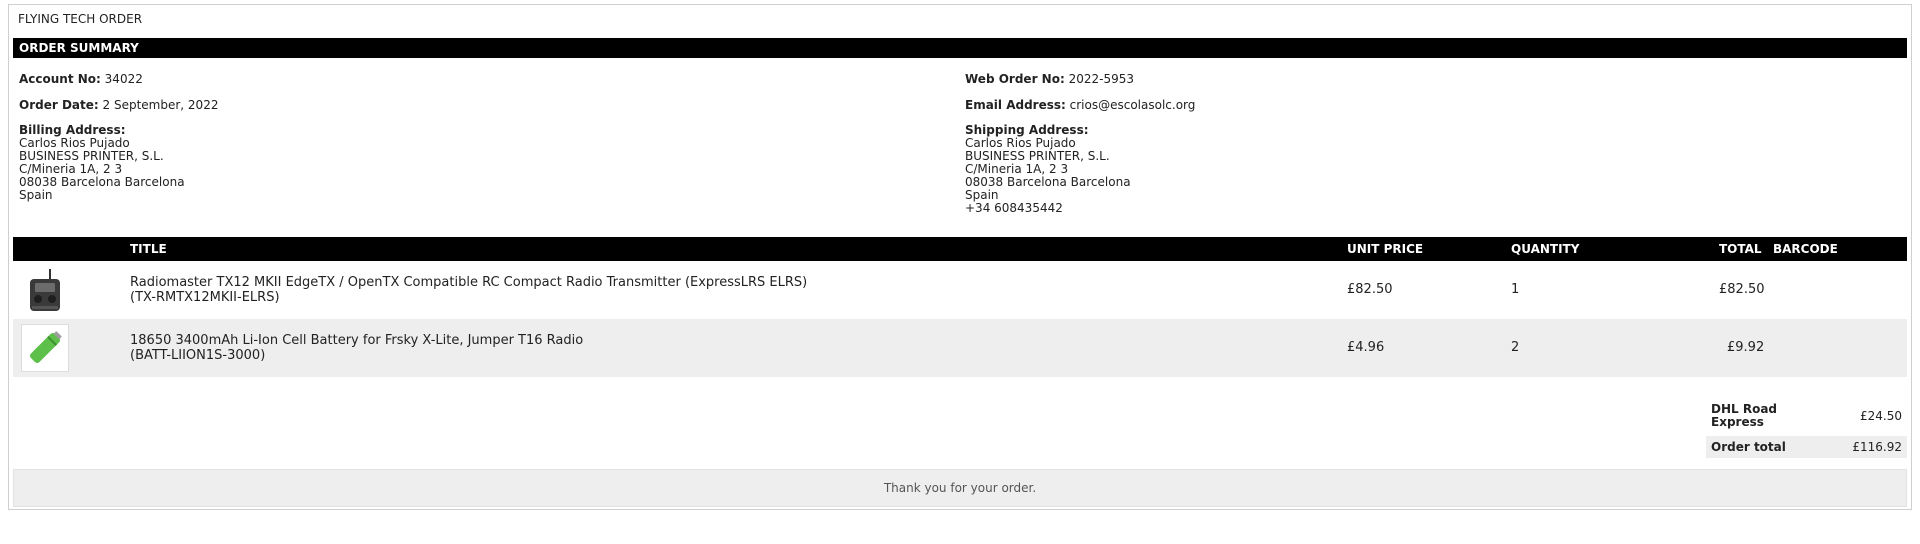  Describe the element at coordinates (45, 290) in the screenshot. I see `radio-transmitter-icon` at that location.